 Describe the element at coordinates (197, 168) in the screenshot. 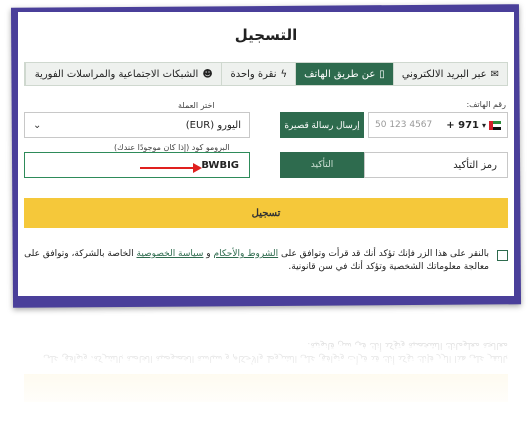

I see `arrow-head` at that location.